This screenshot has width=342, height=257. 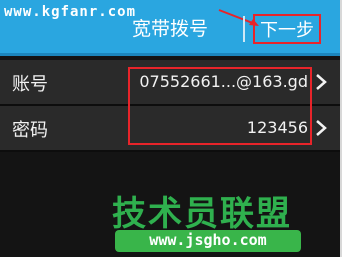 I want to click on brand-logo: 技术员联盟, so click(x=202, y=214).